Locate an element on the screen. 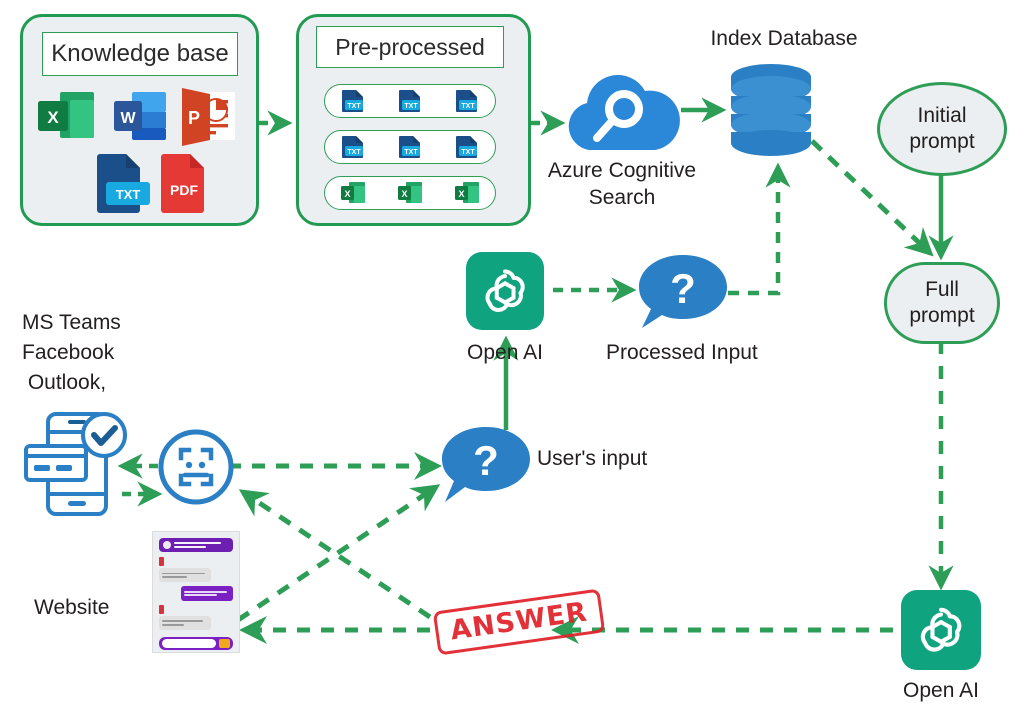 Image resolution: width=1024 pixels, height=718 pixels. pdf-file-icon: PDF is located at coordinates (182, 183).